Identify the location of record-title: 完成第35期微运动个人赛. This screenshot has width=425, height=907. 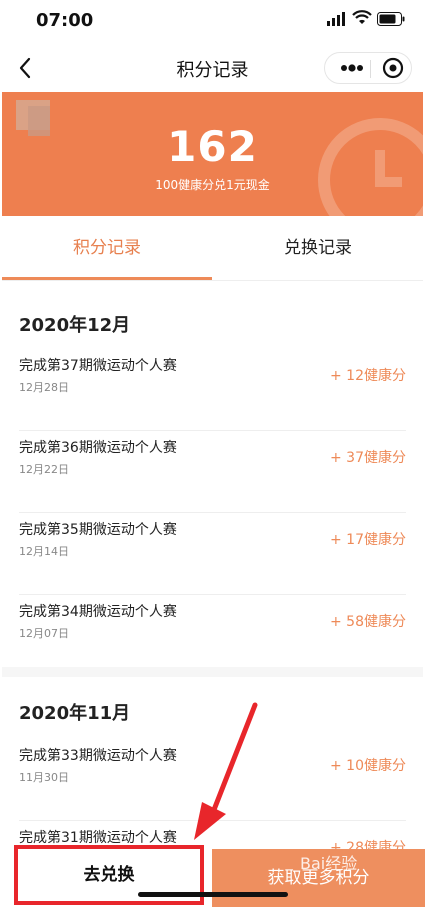
(98, 530).